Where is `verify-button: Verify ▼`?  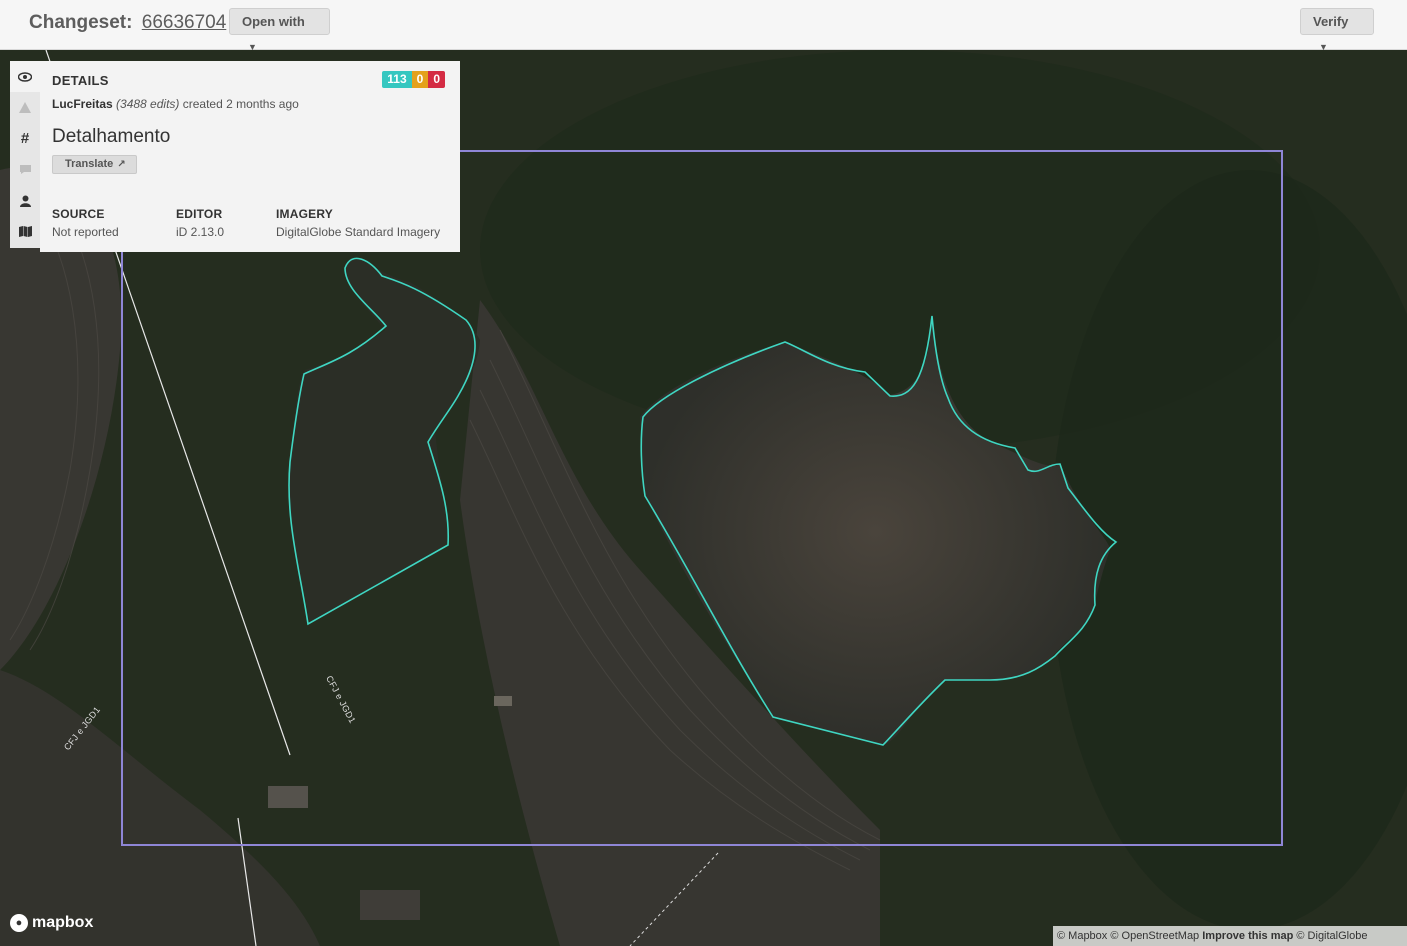 verify-button: Verify ▼ is located at coordinates (1337, 30).